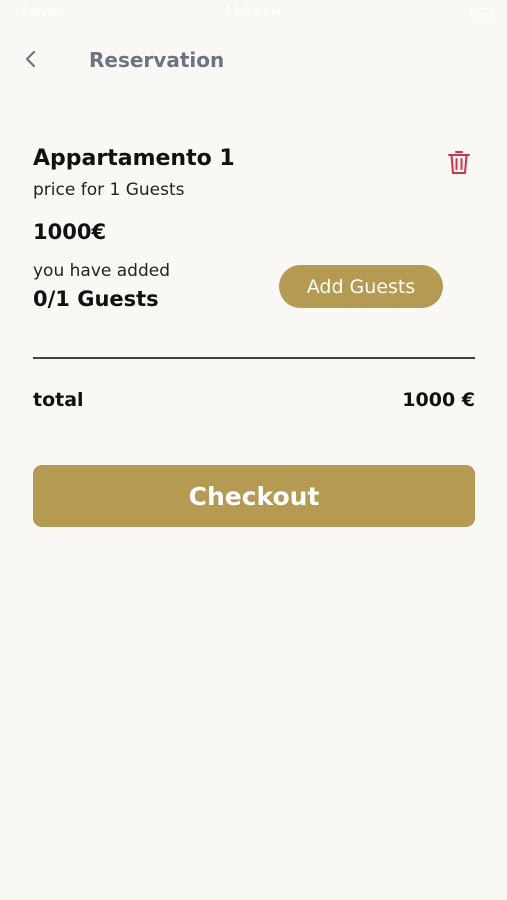 The image size is (507, 900). Describe the element at coordinates (96, 299) in the screenshot. I see `guest-count: 0/1 Guests` at that location.